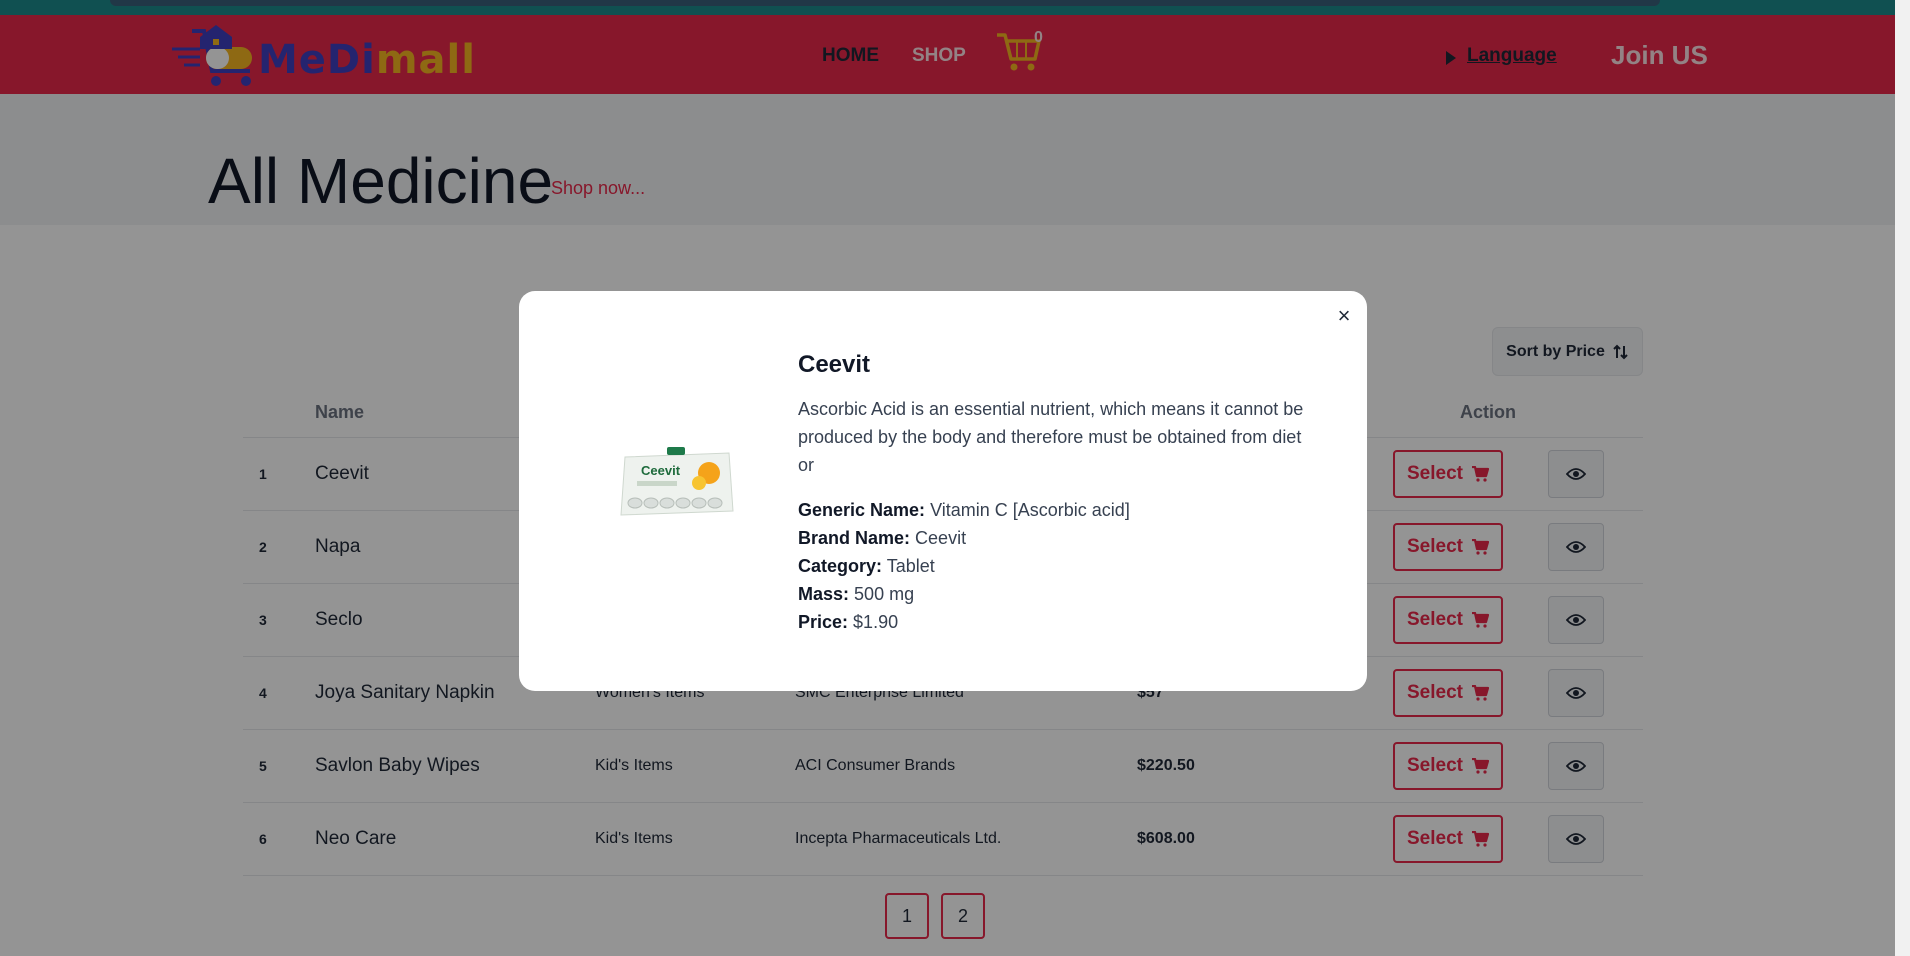 The height and width of the screenshot is (956, 1910). I want to click on detail-brand-label: Brand Name:, so click(854, 538).